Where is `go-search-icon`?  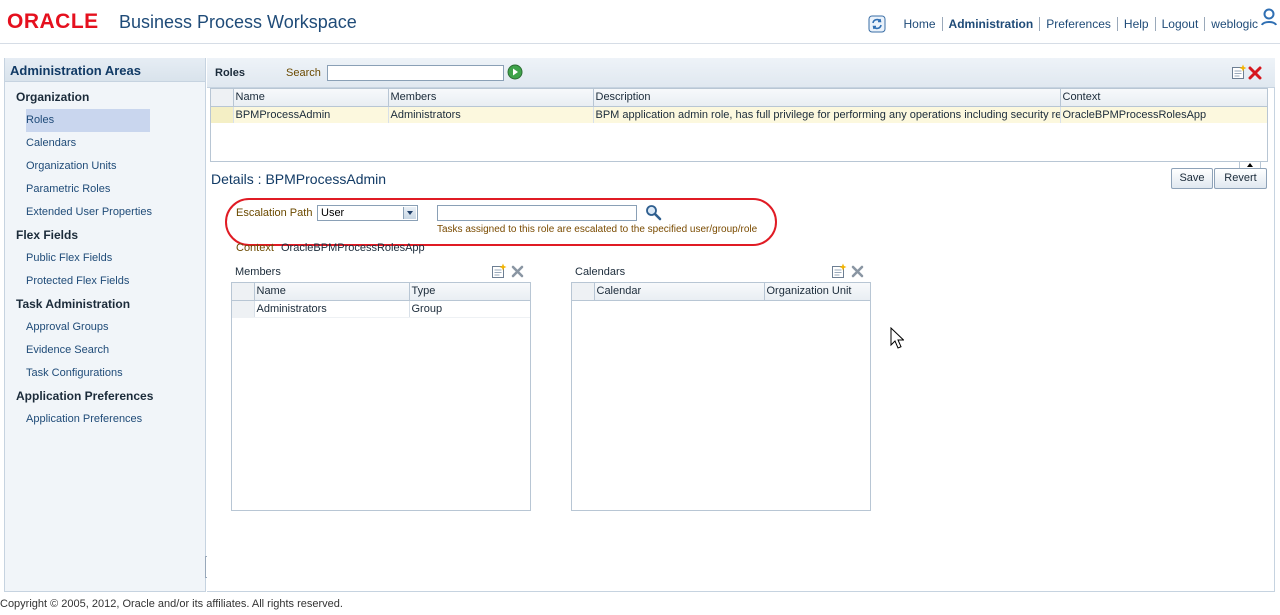
go-search-icon is located at coordinates (515, 72).